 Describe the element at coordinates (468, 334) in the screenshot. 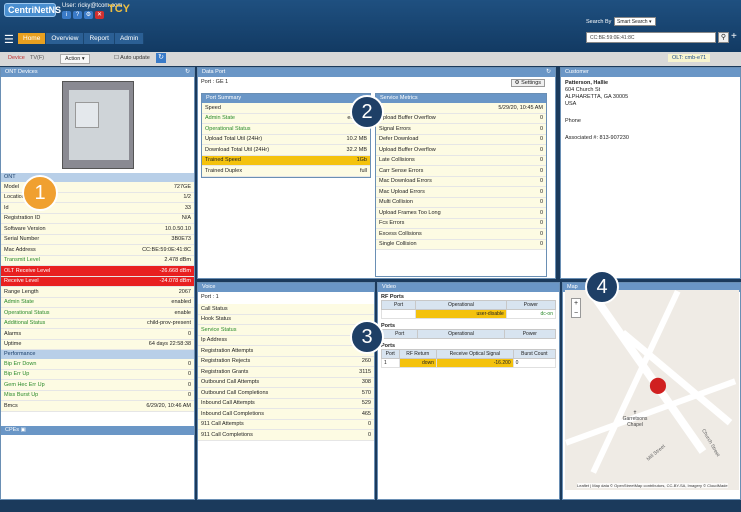

I see `ports-table: Port Operational Power` at that location.